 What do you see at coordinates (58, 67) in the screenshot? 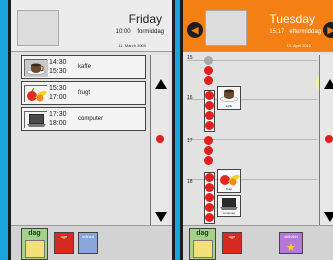
I see `item-times: 14:30 15:30` at bounding box center [58, 67].